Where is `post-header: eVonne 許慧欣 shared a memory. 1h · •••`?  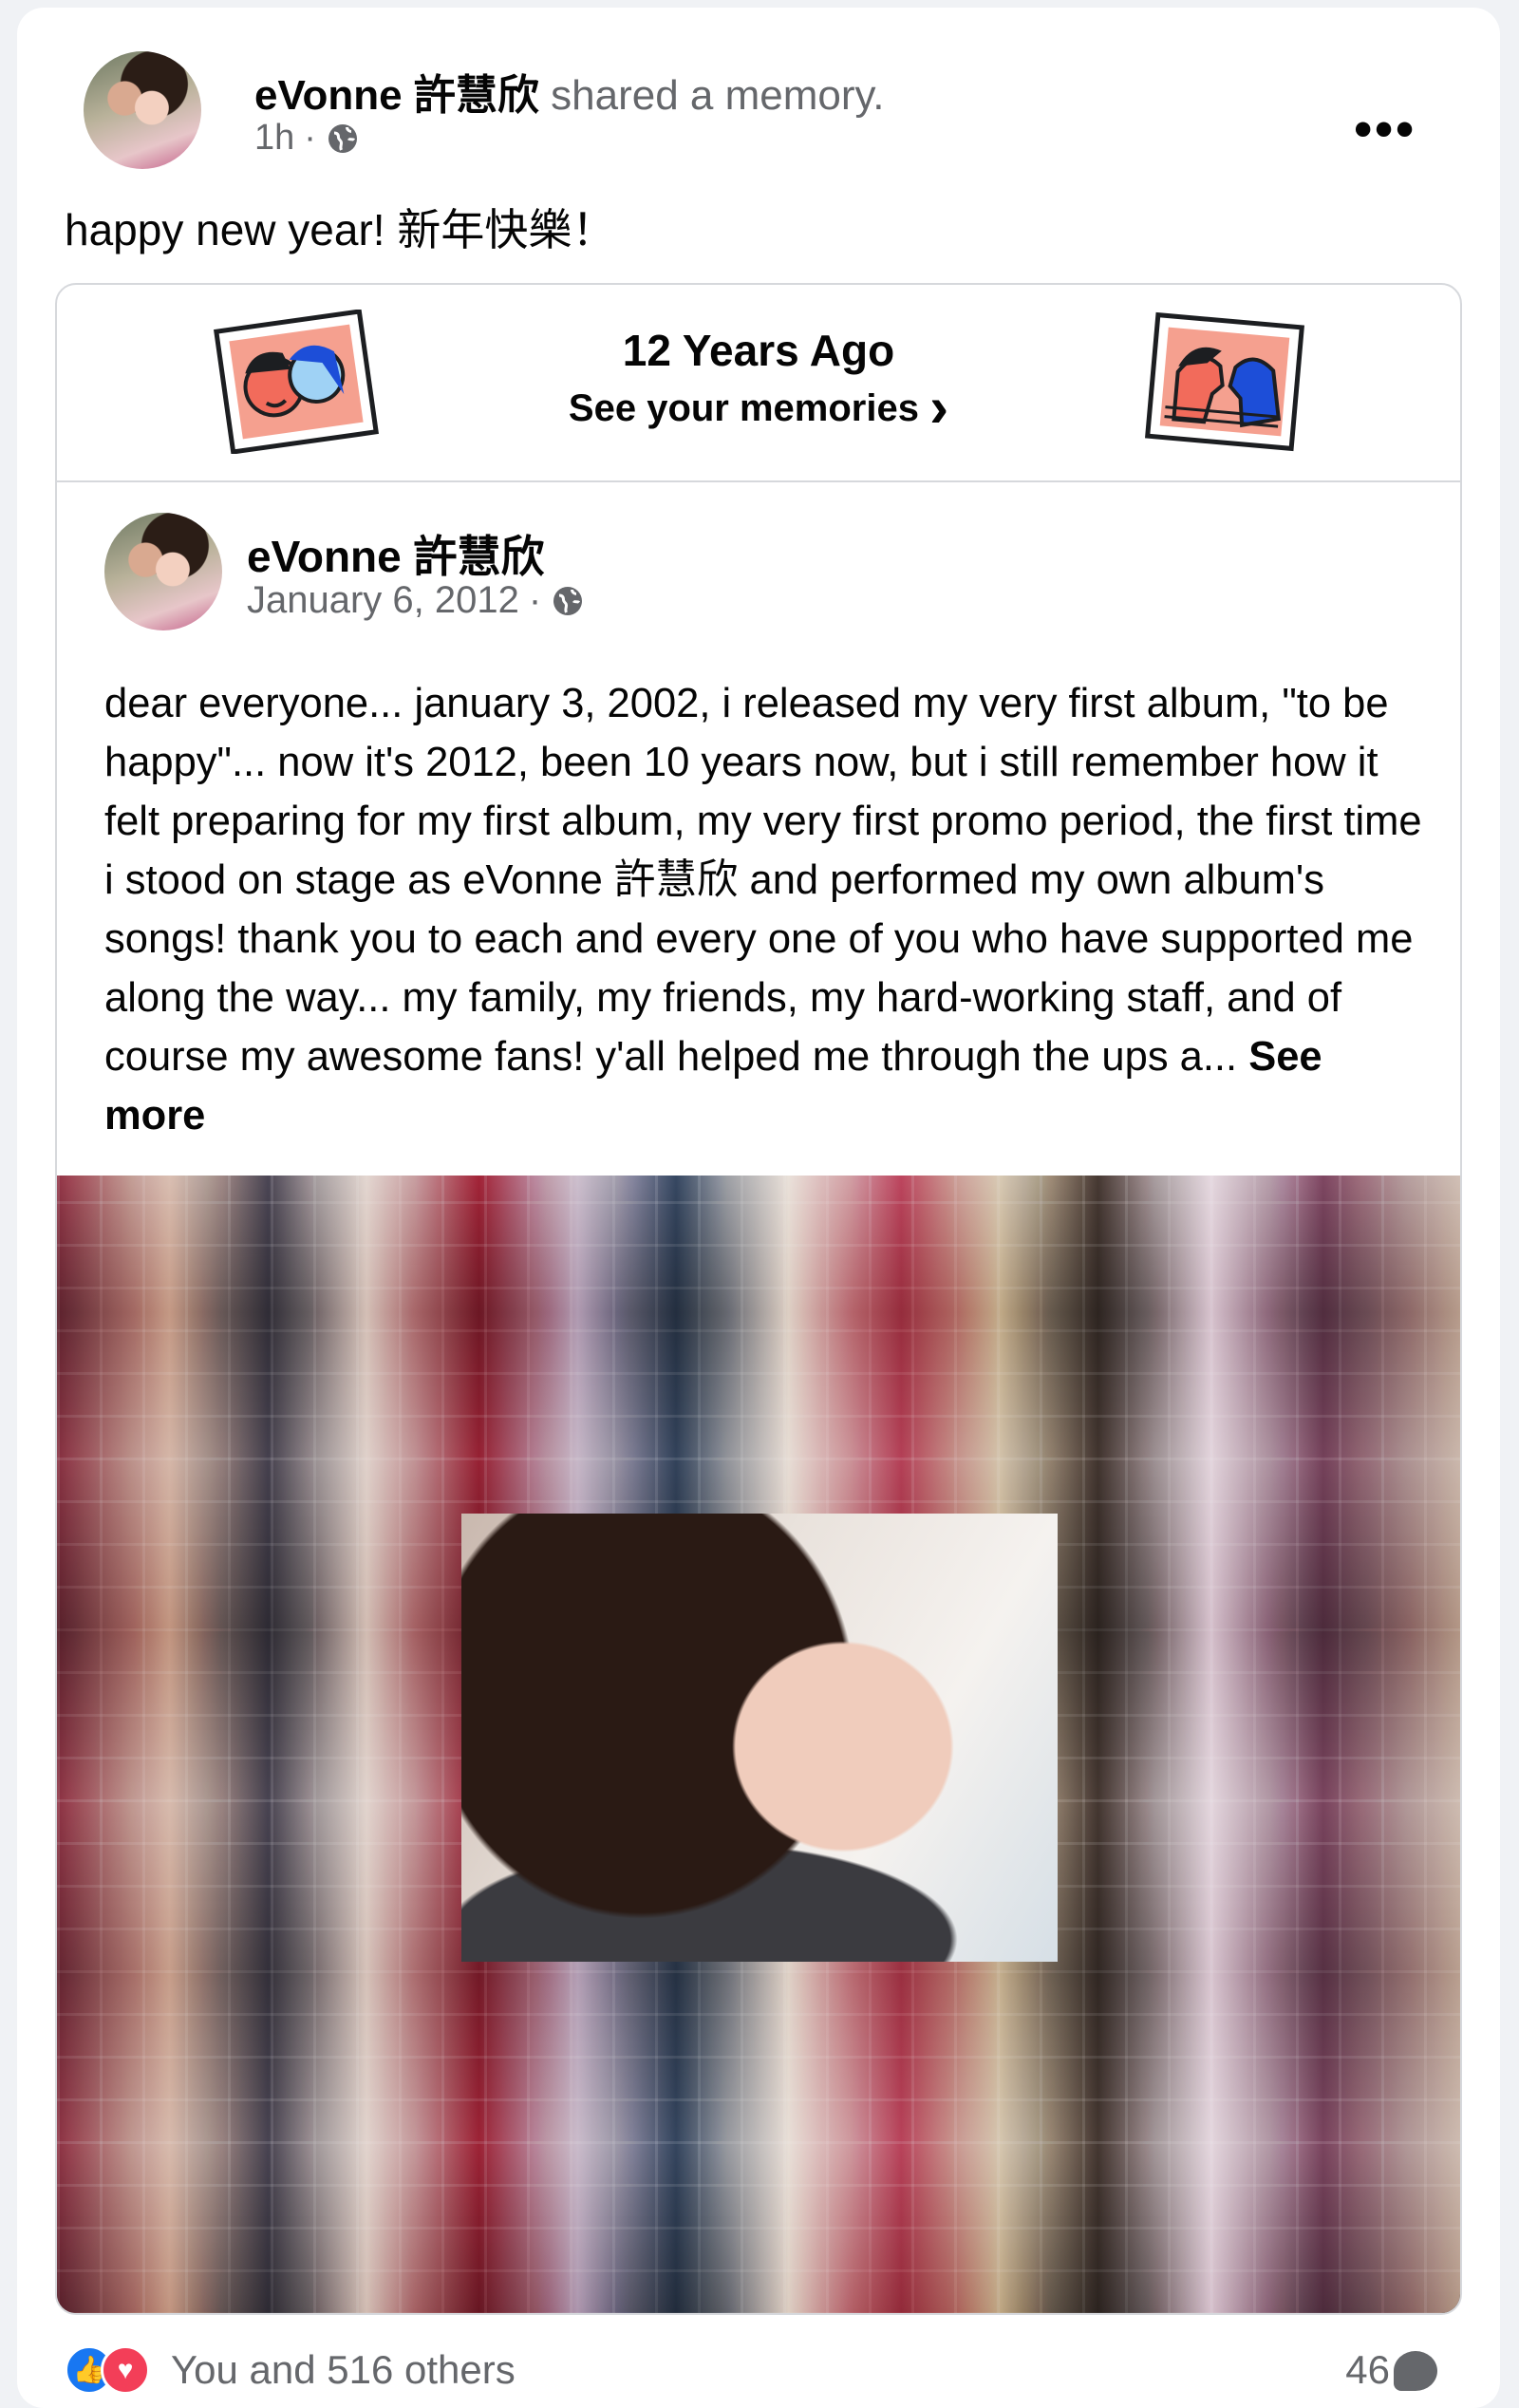
post-header: eVonne 許慧欣 shared a memory. 1h · ••• is located at coordinates (768, 110).